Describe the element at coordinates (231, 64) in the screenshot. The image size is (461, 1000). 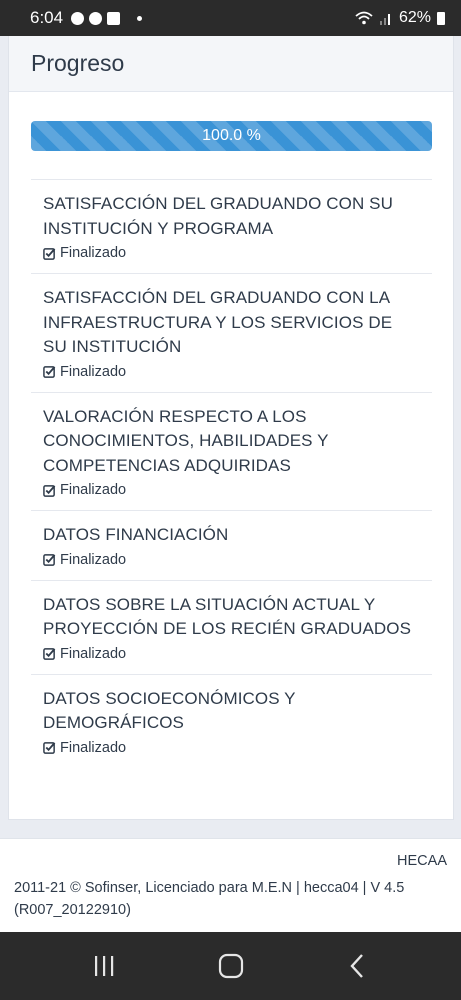
I see `card-header: Progreso` at that location.